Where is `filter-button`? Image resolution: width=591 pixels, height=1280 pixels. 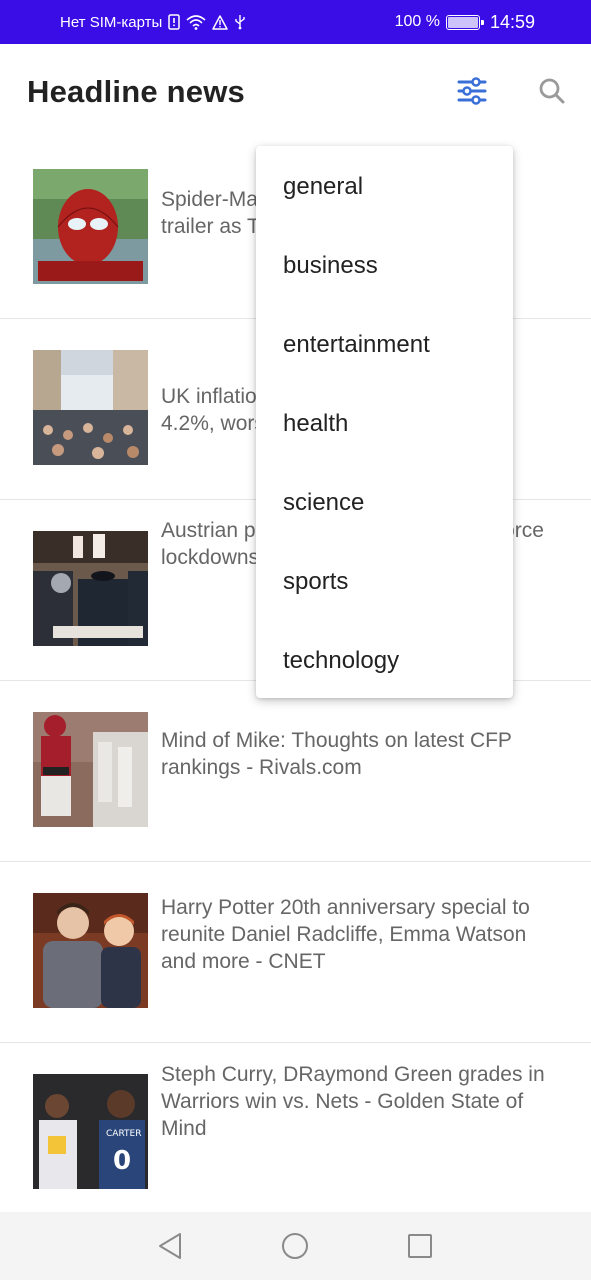
filter-button is located at coordinates (472, 91).